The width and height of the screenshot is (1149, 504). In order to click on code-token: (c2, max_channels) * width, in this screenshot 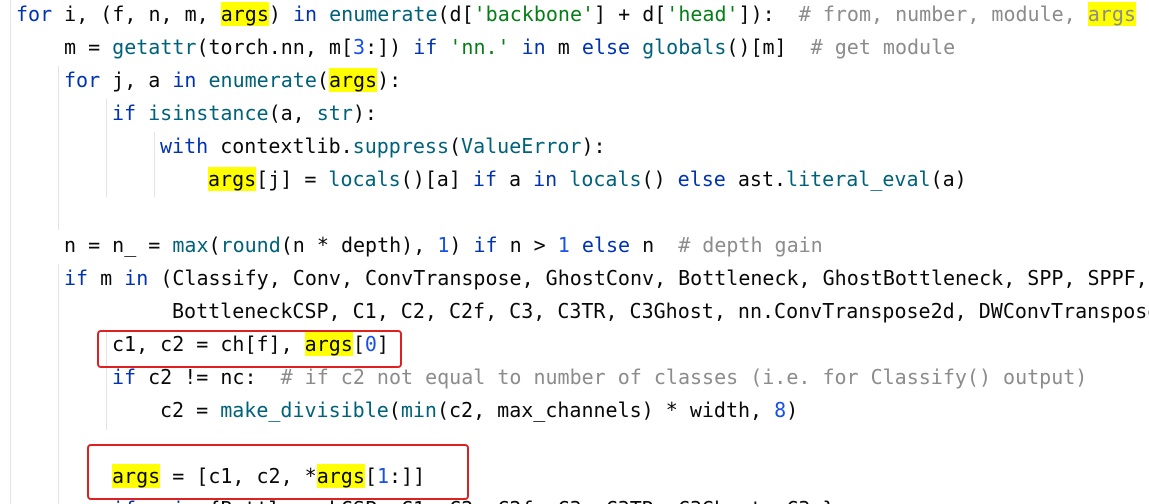, I will do `click(605, 410)`.